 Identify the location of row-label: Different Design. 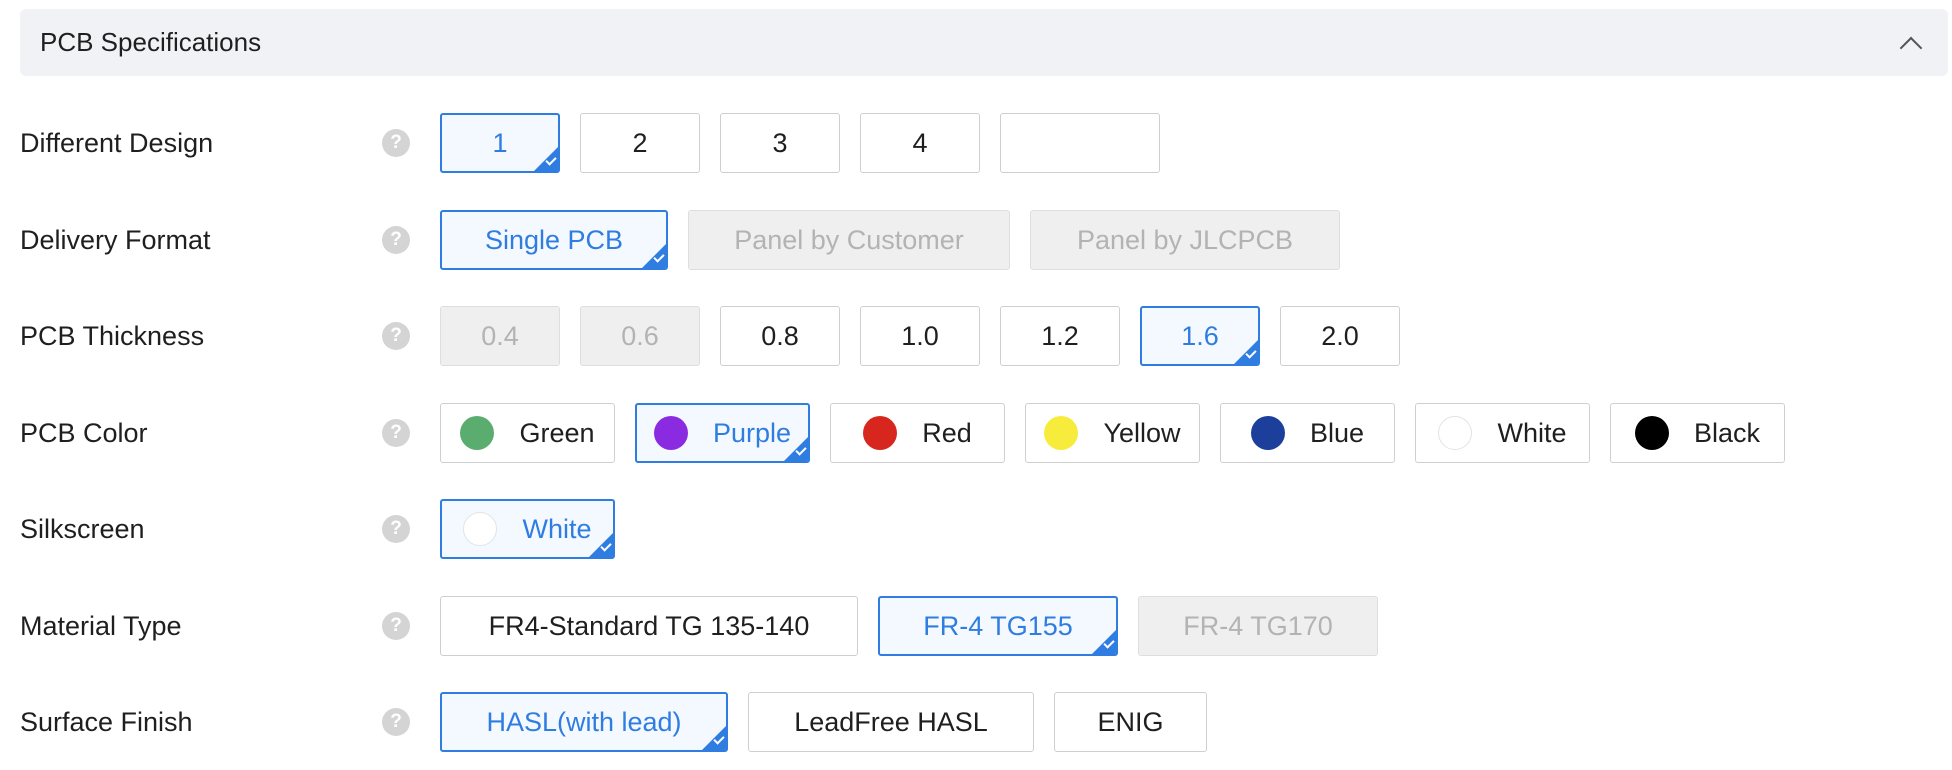
(117, 143).